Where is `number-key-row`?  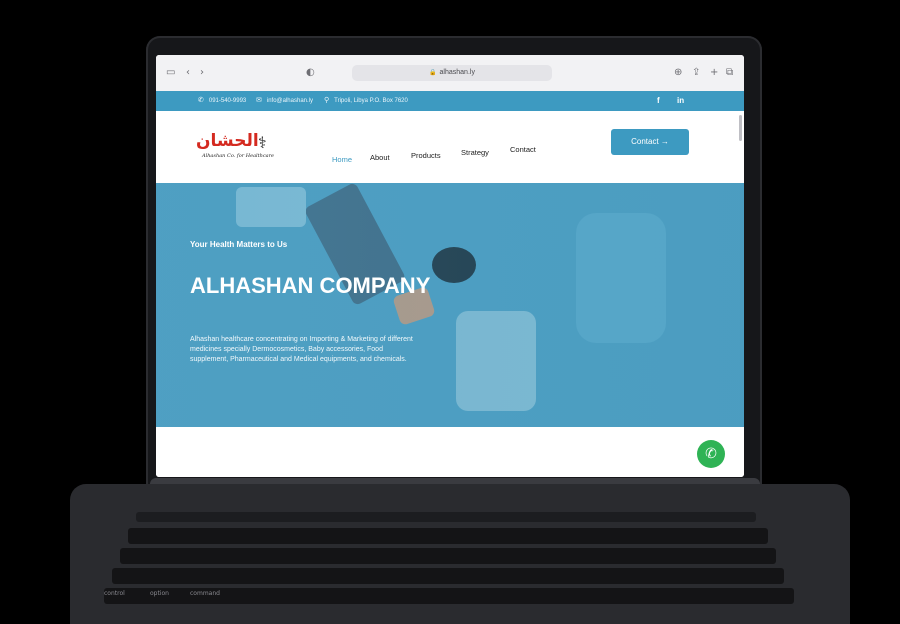
number-key-row is located at coordinates (448, 536).